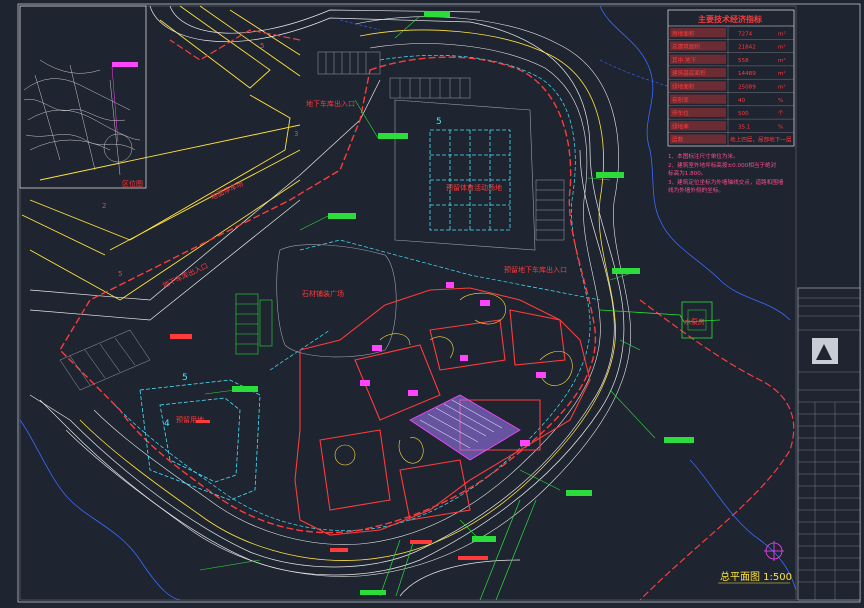 Image resolution: width=864 pixels, height=608 pixels. I want to click on pump-station: 水泵房, so click(697, 320).